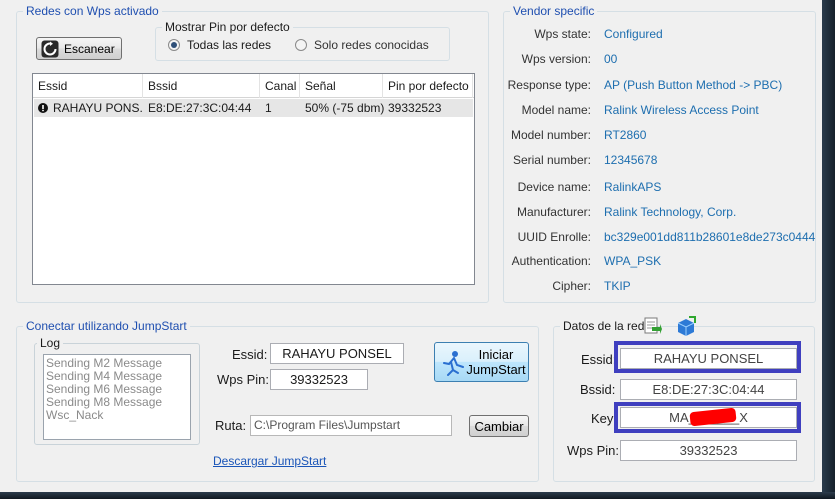 This screenshot has width=835, height=499. I want to click on vendor-value-model-name: Ralink Wireless Access Point, so click(681, 110).